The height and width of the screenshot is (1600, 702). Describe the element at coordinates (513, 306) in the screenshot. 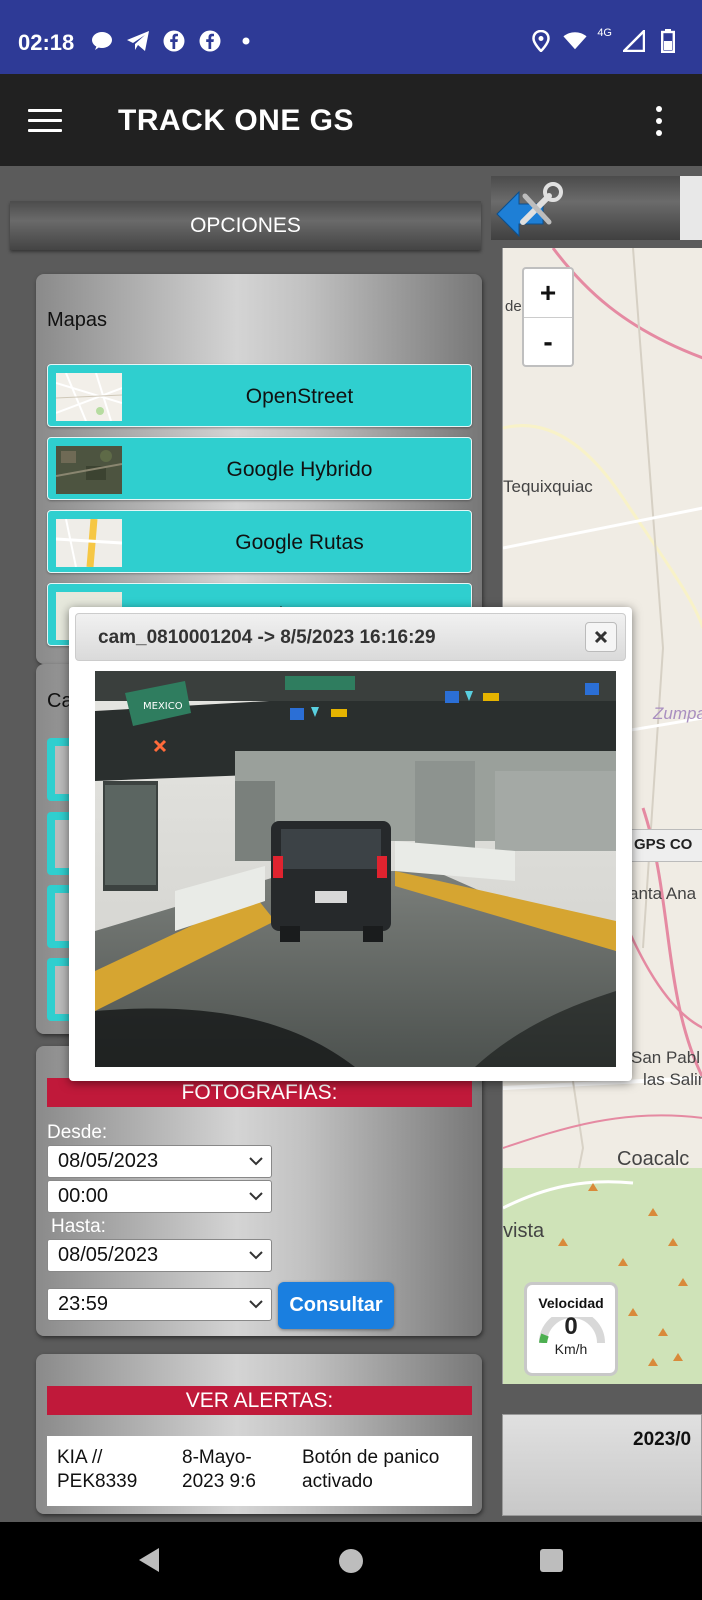

I see `map-place-label: de` at that location.